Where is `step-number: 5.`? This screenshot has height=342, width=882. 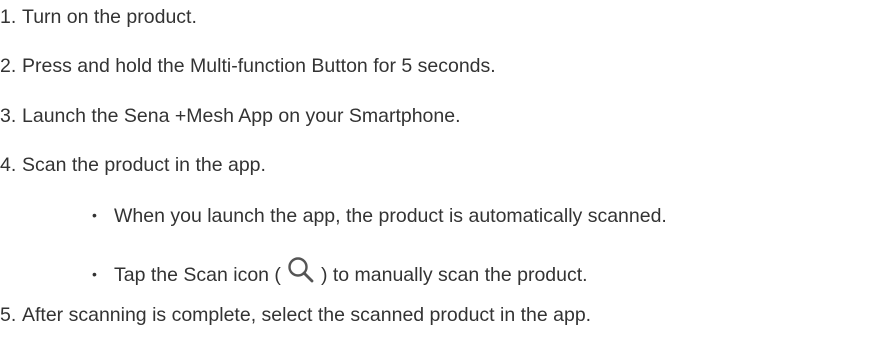 step-number: 5. is located at coordinates (8, 315).